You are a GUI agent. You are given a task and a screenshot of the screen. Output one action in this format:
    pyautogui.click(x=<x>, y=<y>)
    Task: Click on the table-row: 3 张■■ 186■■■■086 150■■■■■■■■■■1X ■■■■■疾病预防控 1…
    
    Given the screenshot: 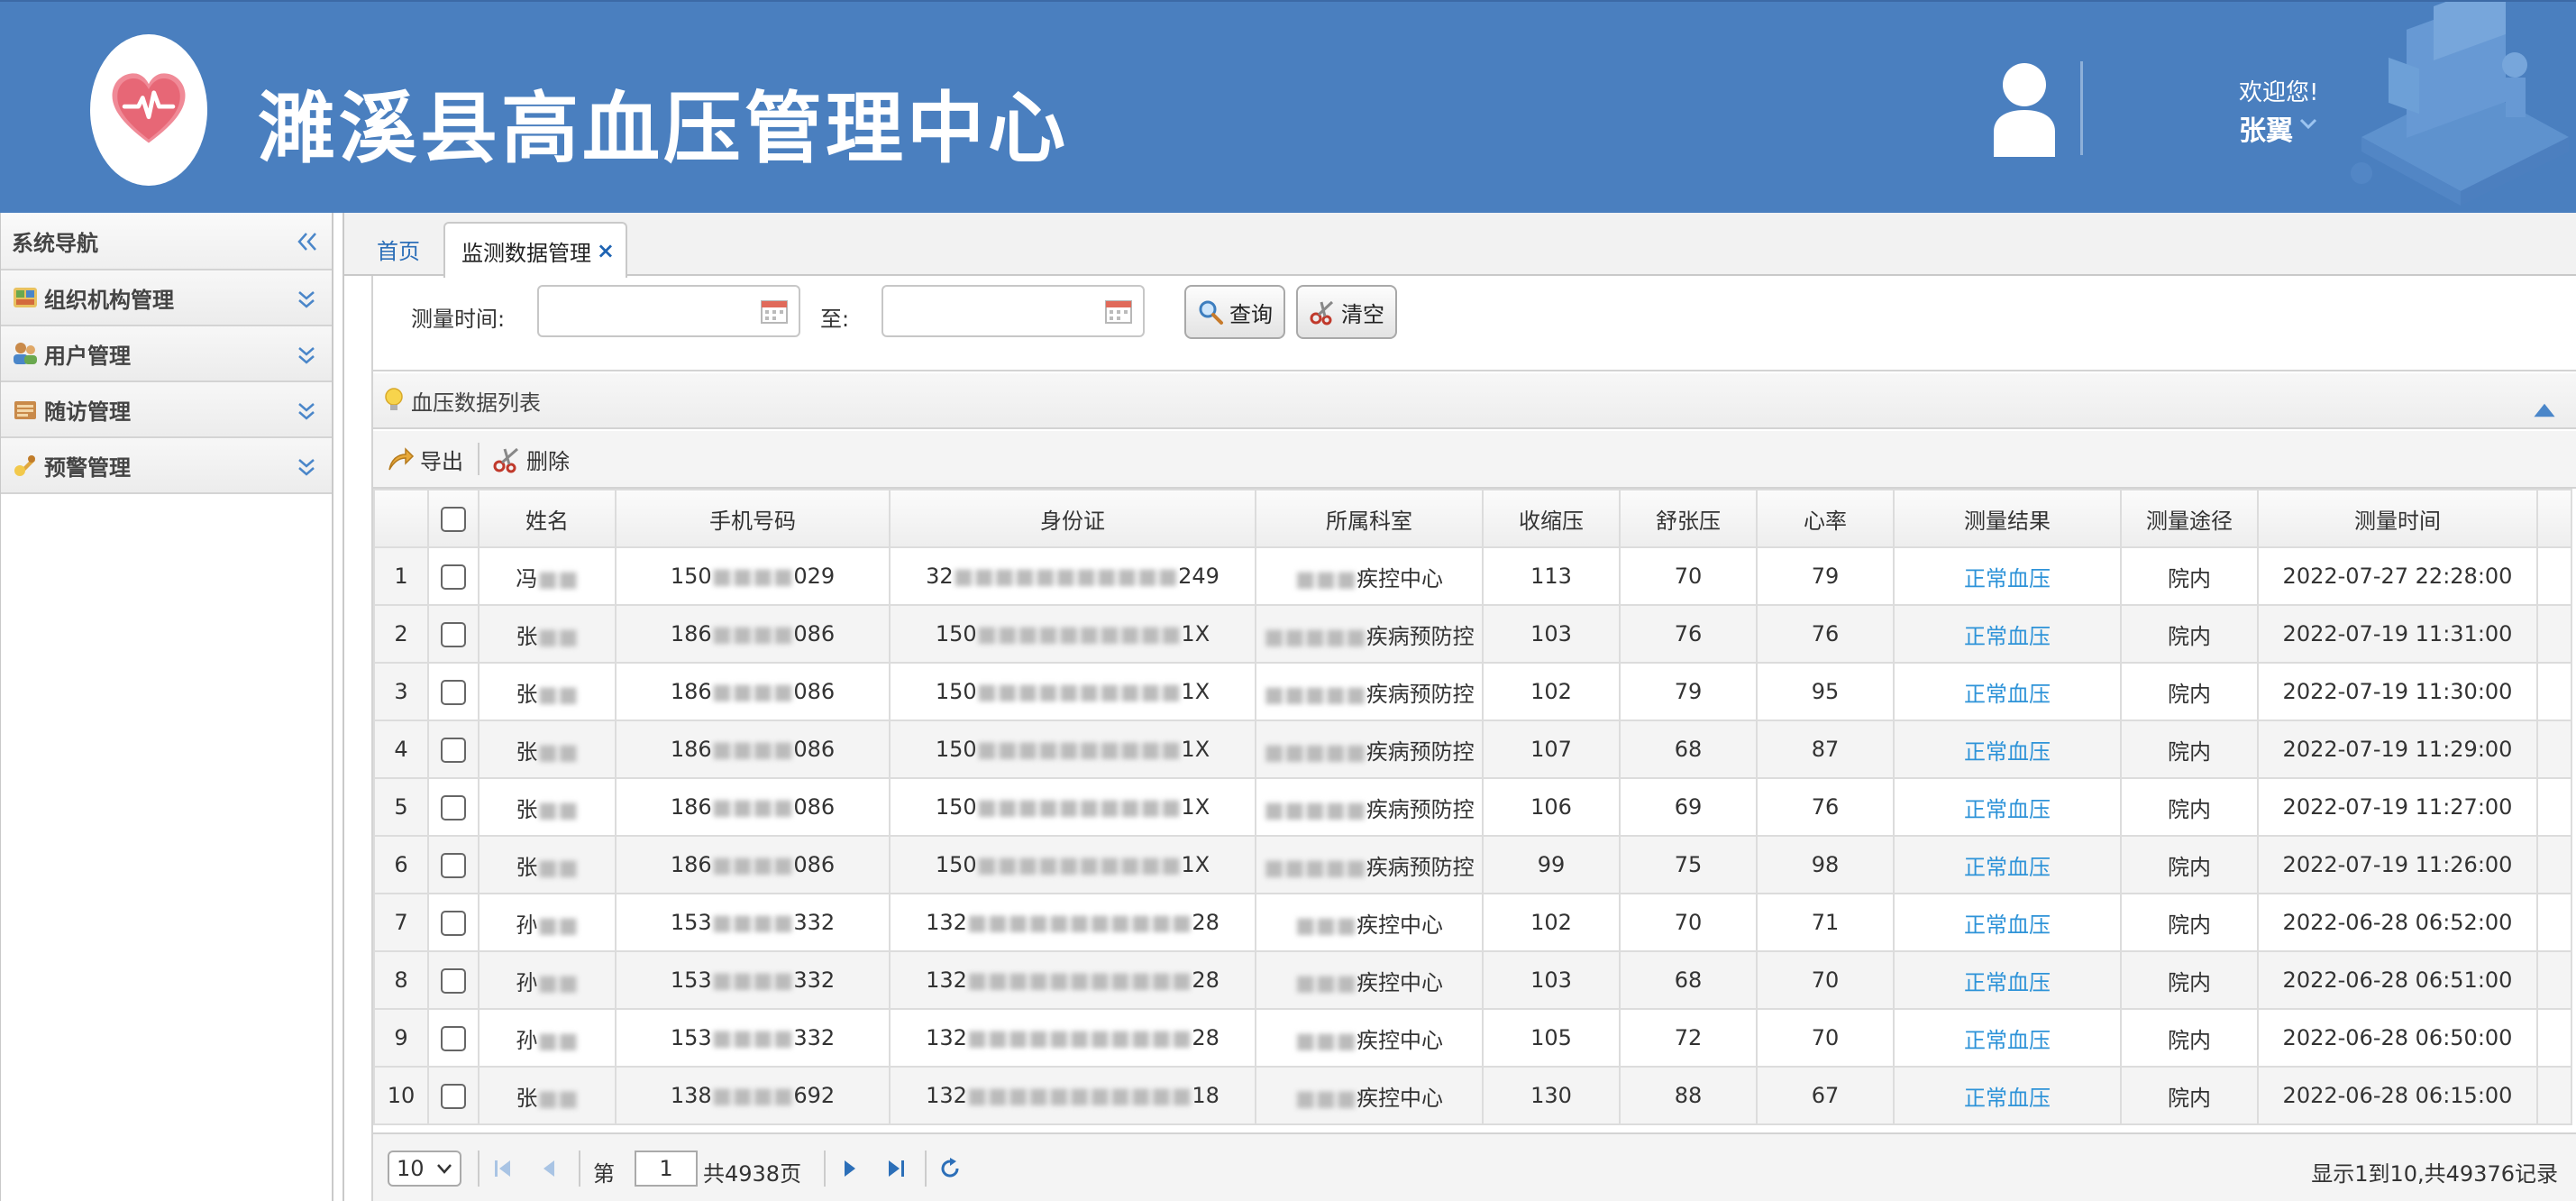 What is the action you would take?
    pyautogui.click(x=1472, y=691)
    